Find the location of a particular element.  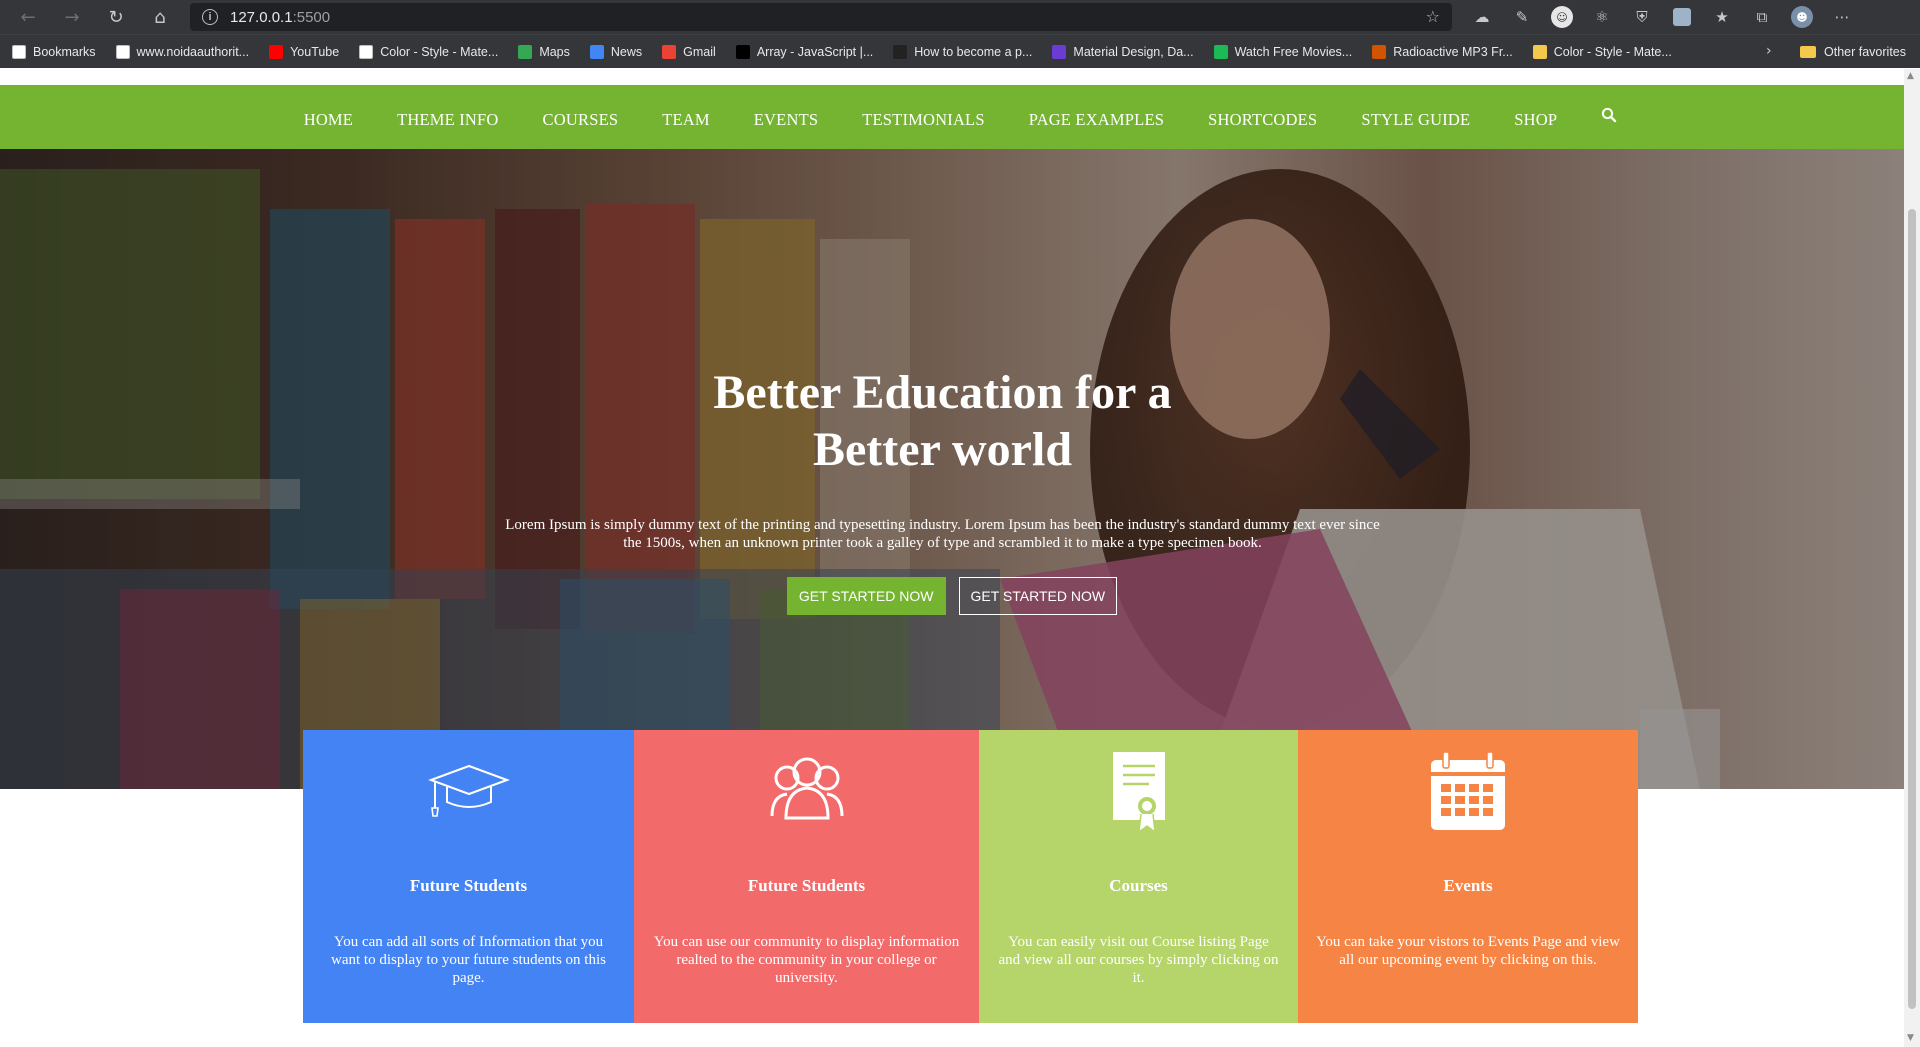

extensions-area: ☁ ✎ ☺ ⚛ ⛨ ★ ⧉ ☻ ⋯ is located at coordinates (1662, 17).